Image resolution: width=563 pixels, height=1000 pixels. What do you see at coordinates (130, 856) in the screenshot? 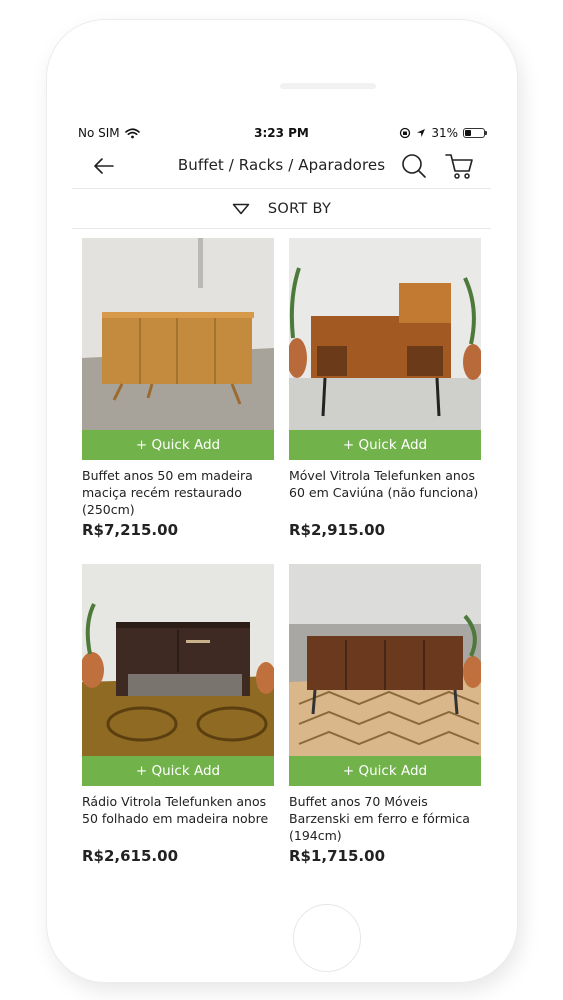
I see `product-price: R$2,615.00` at bounding box center [130, 856].